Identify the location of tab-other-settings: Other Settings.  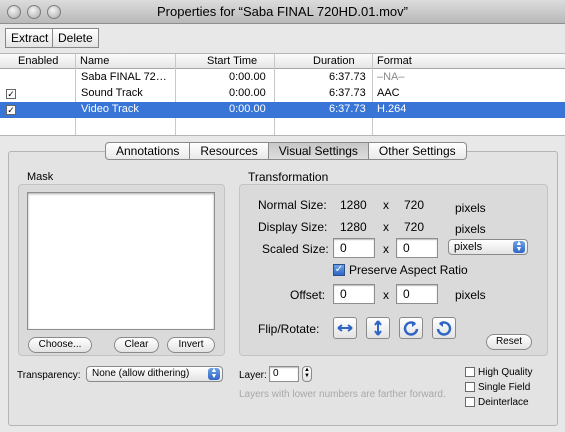
(417, 151).